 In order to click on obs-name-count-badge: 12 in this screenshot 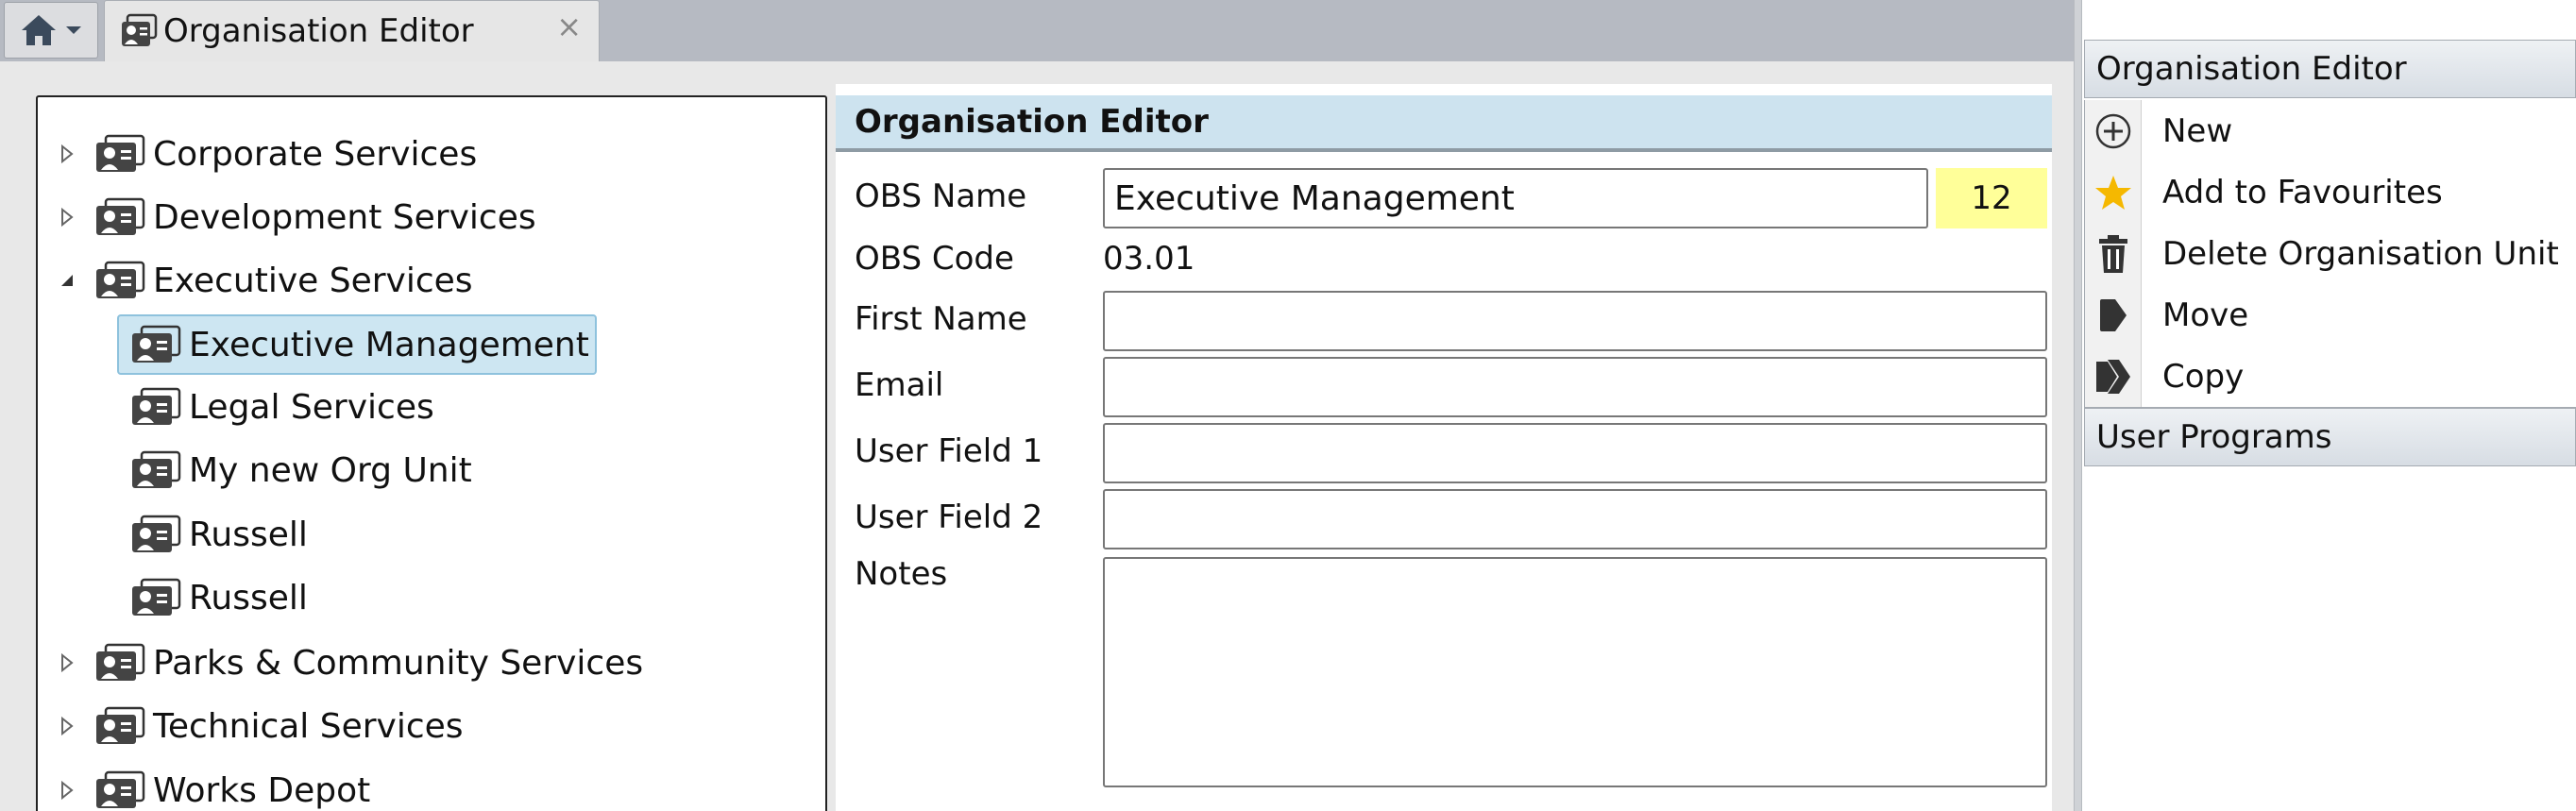, I will do `click(1992, 198)`.